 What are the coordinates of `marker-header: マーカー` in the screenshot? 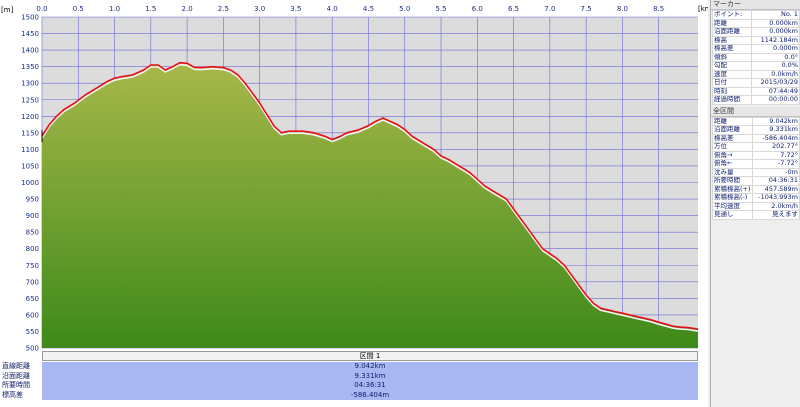 It's located at (755, 5).